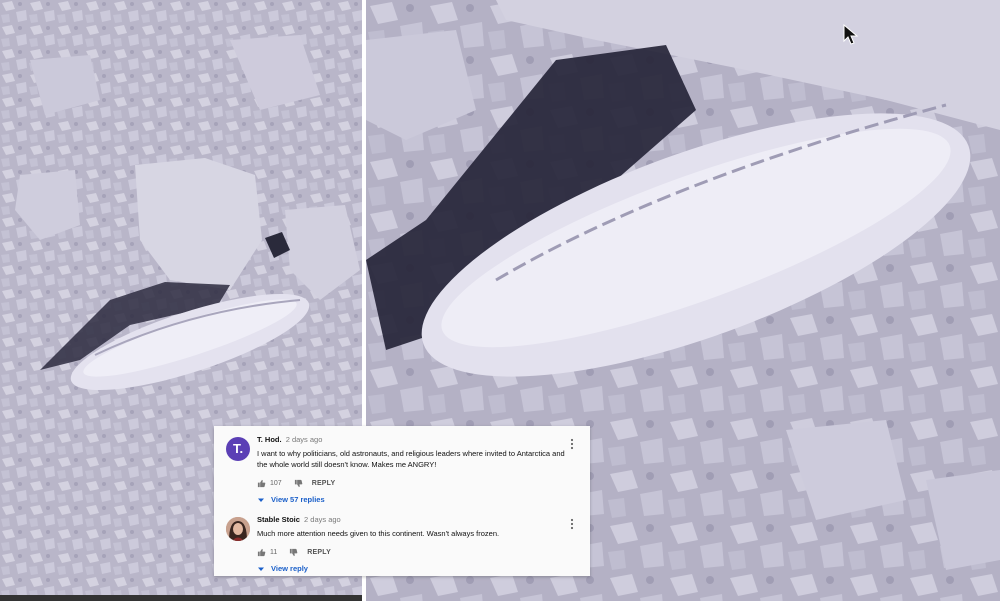 The image size is (1000, 601). Describe the element at coordinates (289, 568) in the screenshot. I see `view-replies-label: View reply` at that location.